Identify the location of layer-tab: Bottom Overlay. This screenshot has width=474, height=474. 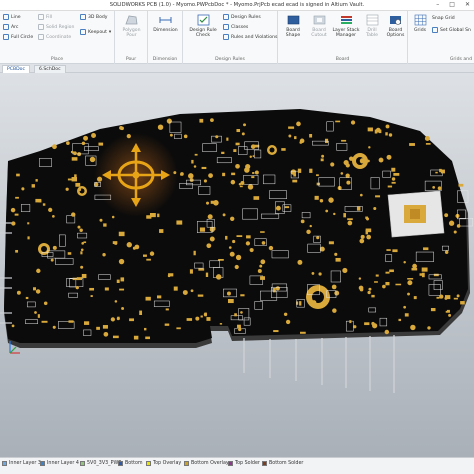
(206, 463).